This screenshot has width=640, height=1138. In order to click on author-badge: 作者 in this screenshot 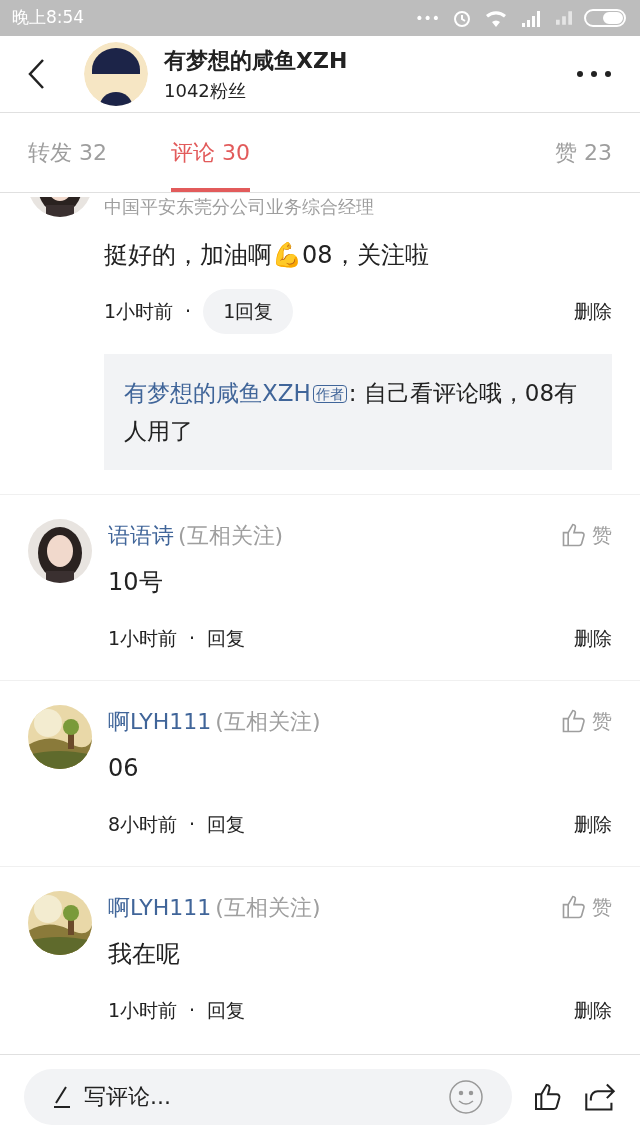, I will do `click(329, 394)`.